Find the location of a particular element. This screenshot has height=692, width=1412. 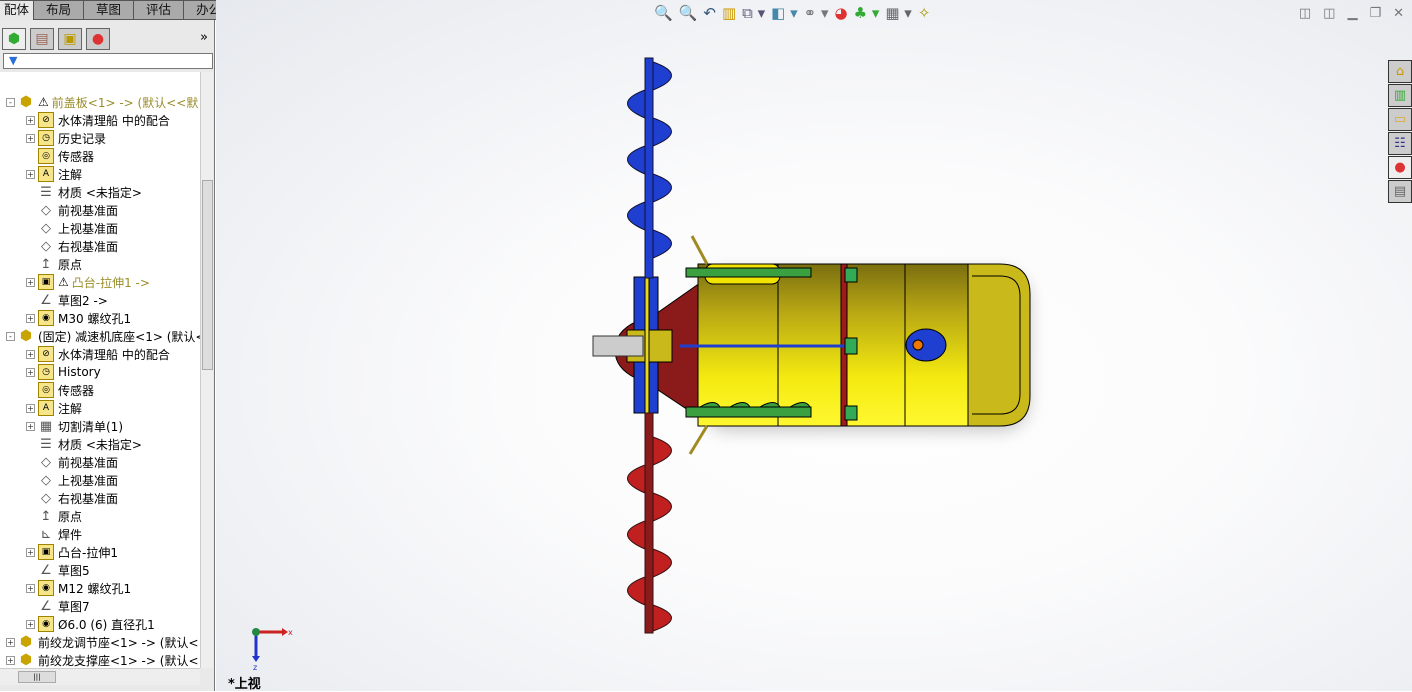

tree-vertical-scrollbar is located at coordinates (206, 370).